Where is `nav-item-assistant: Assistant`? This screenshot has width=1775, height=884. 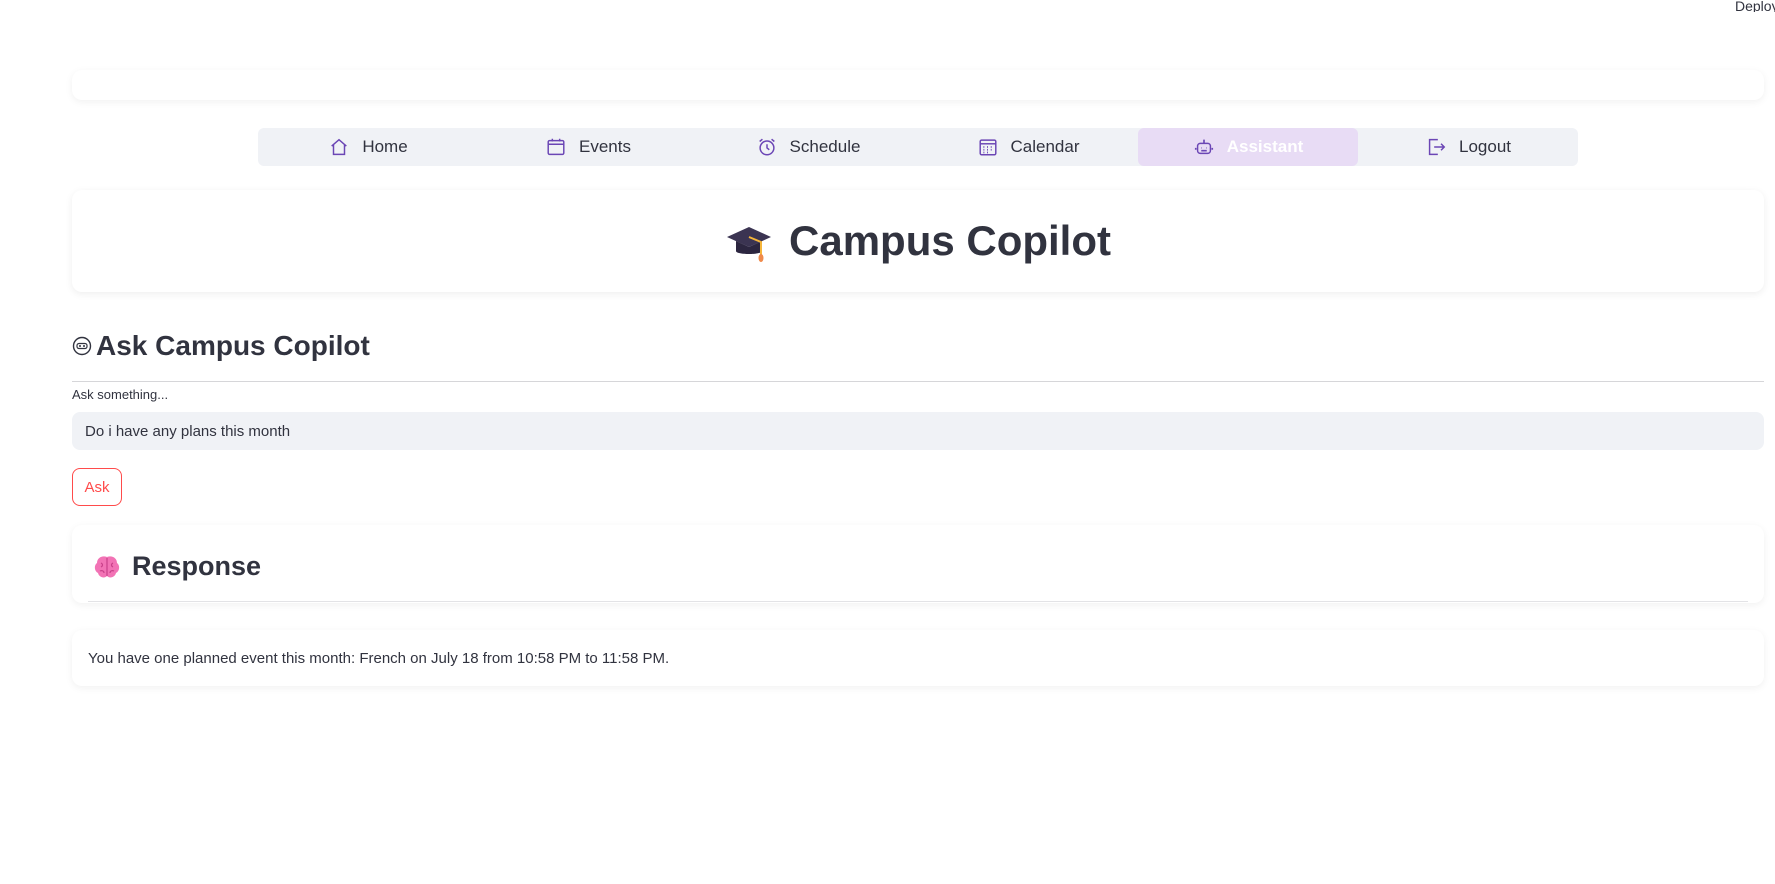 nav-item-assistant: Assistant is located at coordinates (1248, 147).